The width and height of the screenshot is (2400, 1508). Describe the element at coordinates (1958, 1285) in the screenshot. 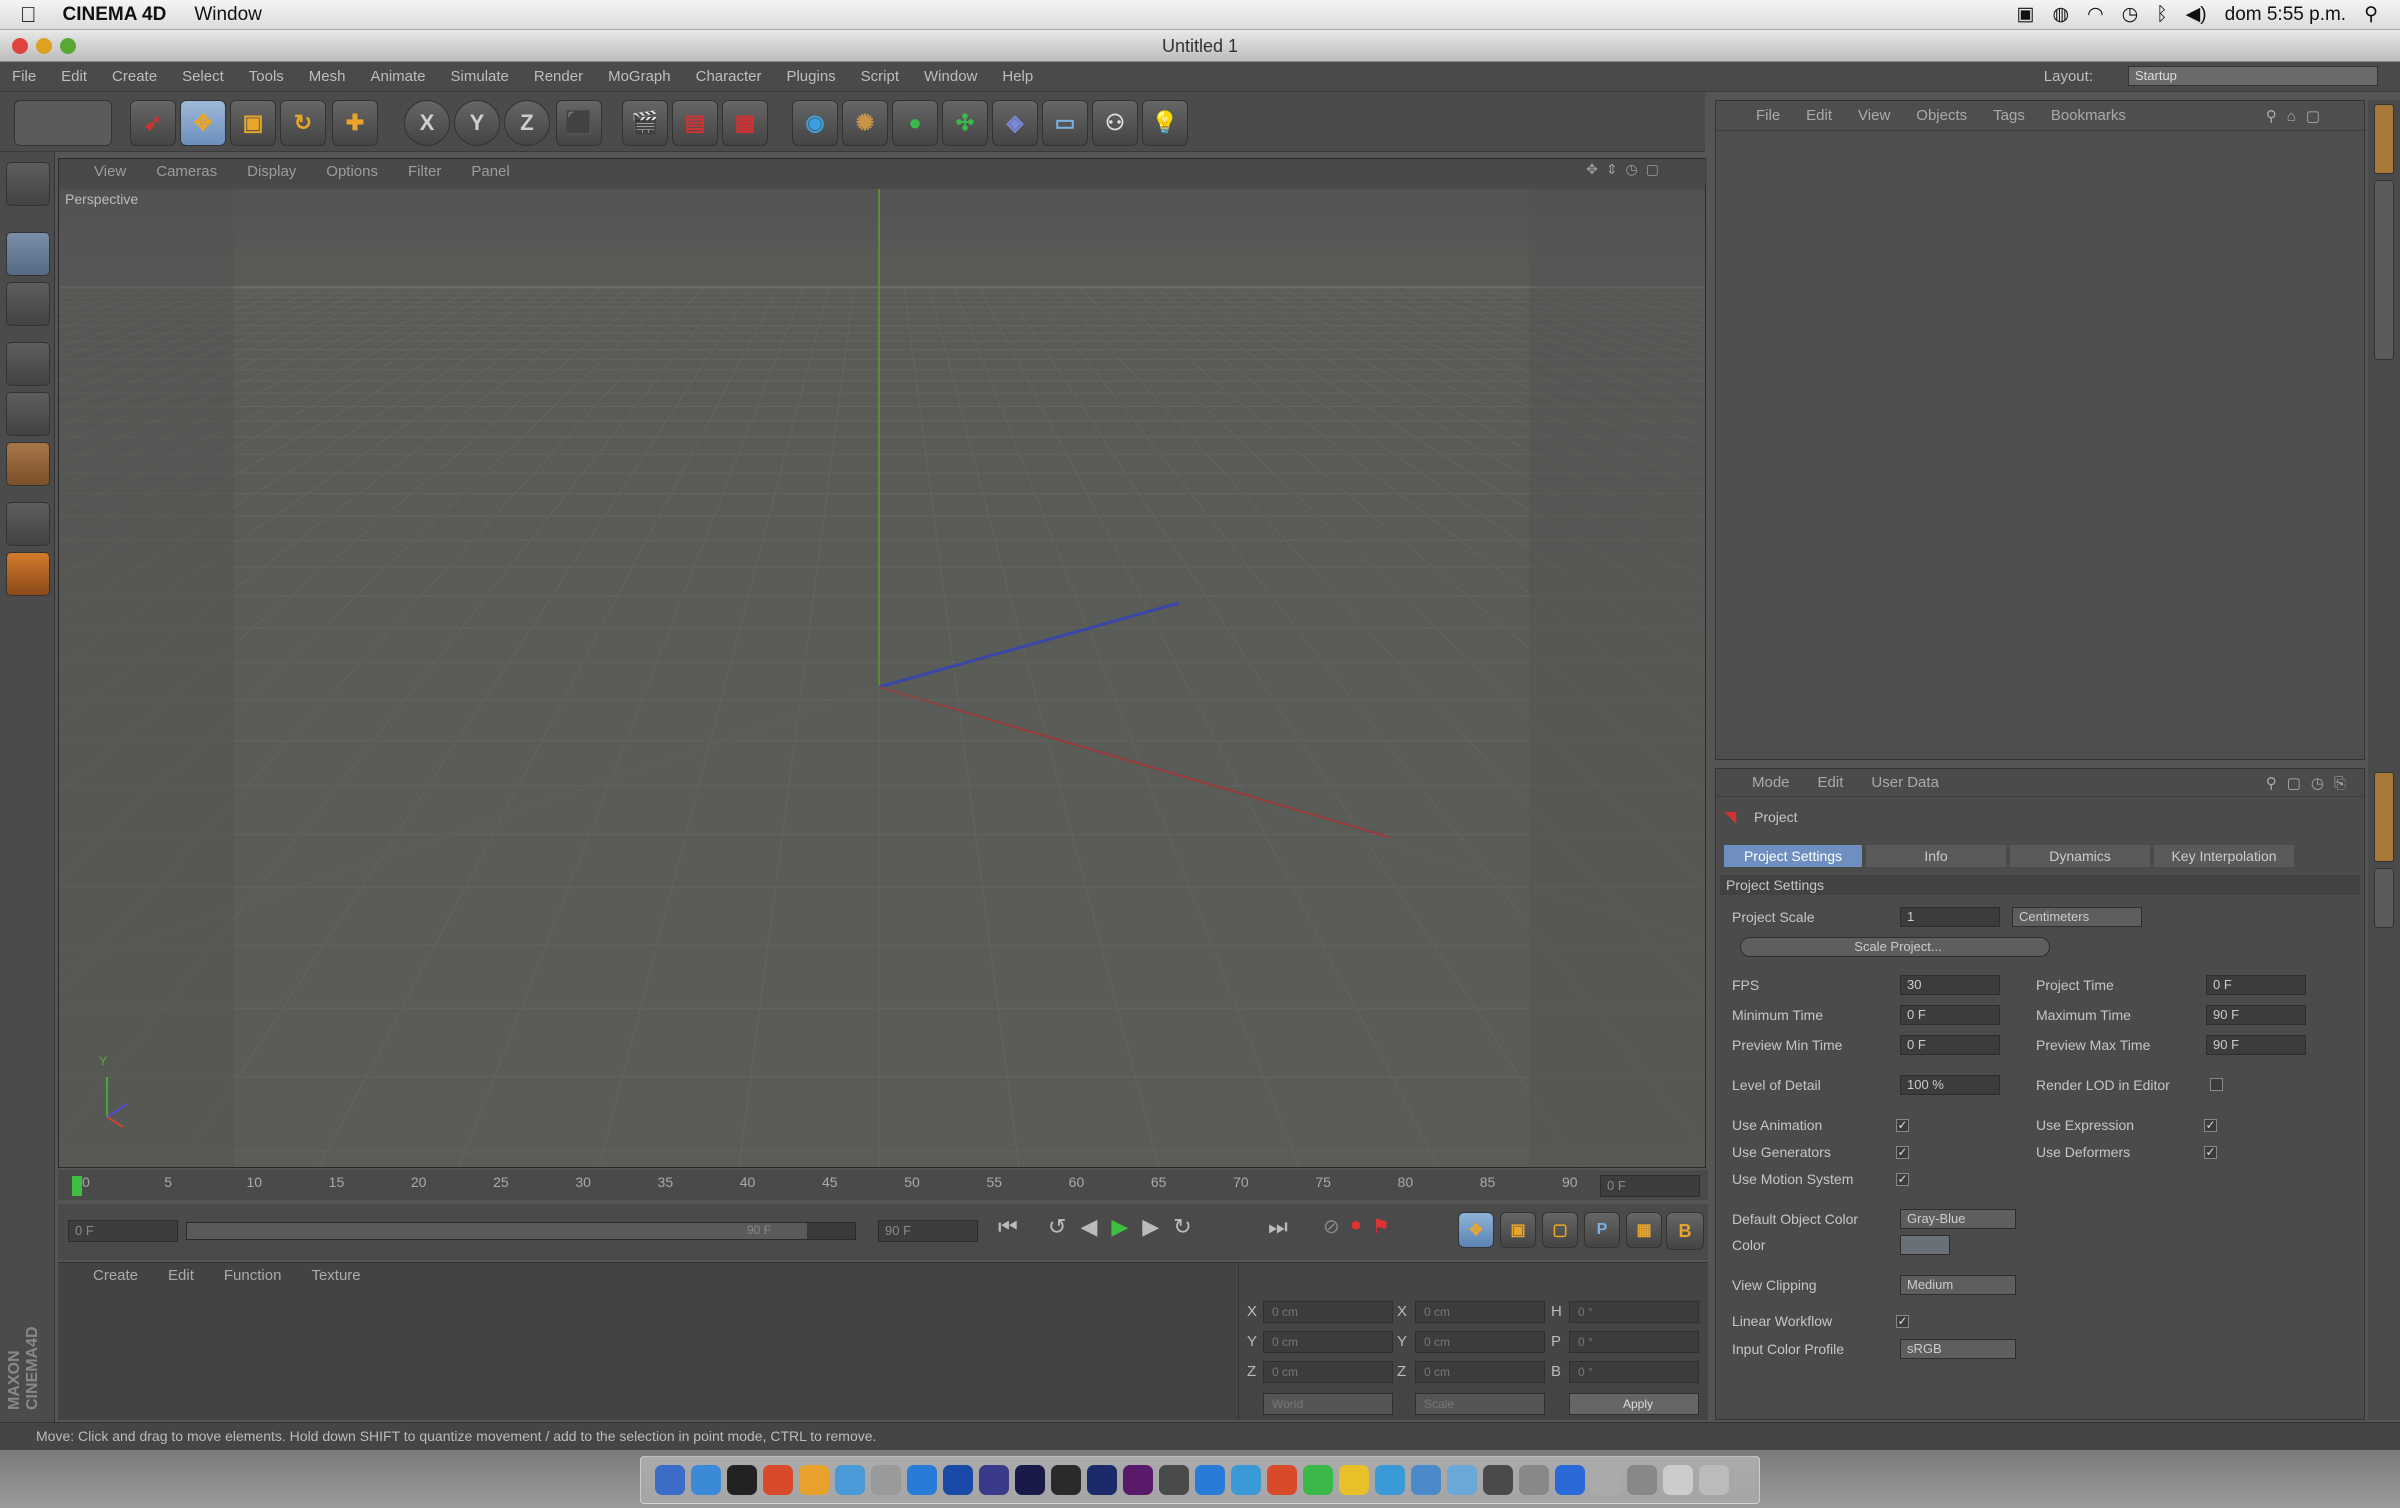

I see `view-clipping-dropdown: Medium` at that location.